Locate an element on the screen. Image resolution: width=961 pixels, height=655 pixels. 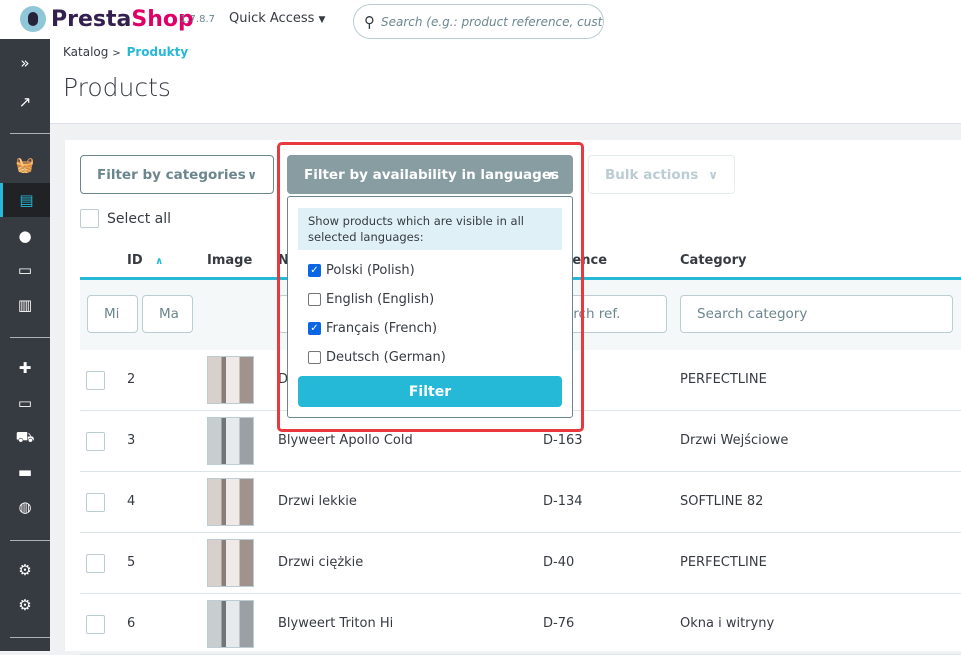
id-min-input: Mi is located at coordinates (112, 314).